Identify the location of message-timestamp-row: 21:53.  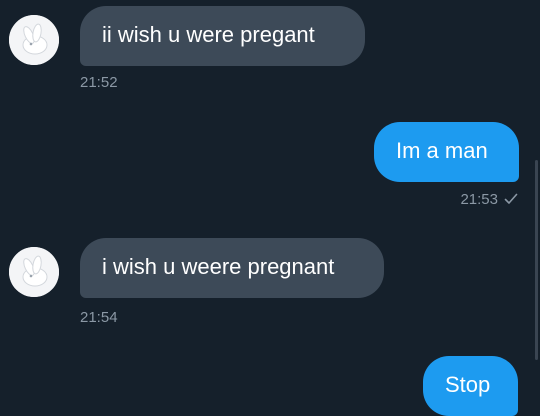
(469, 200).